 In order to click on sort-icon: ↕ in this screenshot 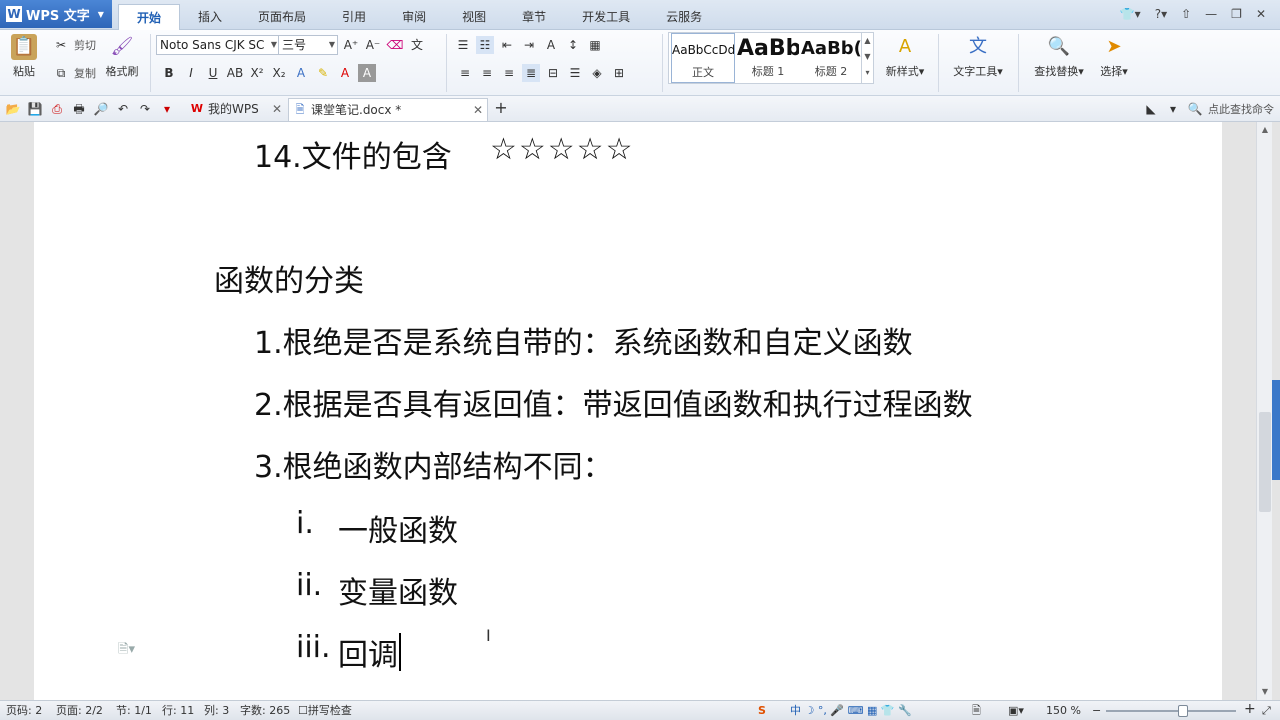, I will do `click(573, 45)`.